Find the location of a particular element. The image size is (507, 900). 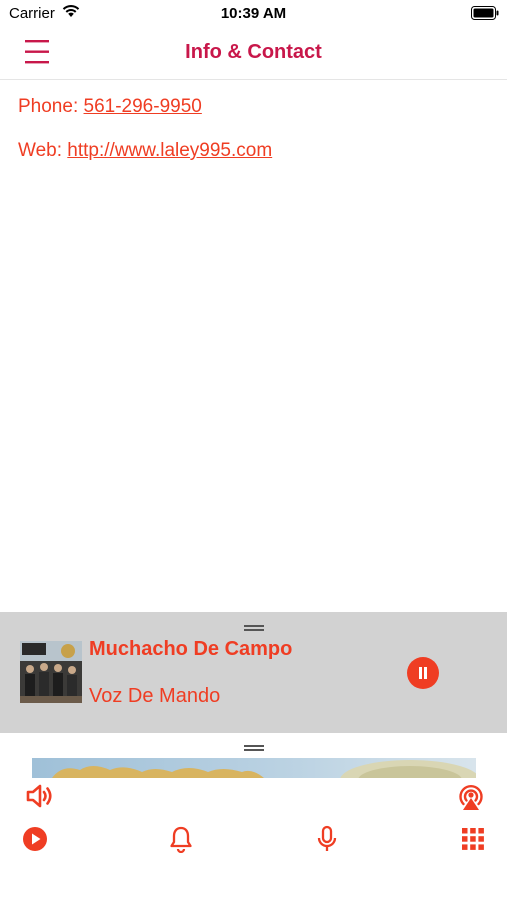

status-time: 10:39 AM is located at coordinates (253, 13).